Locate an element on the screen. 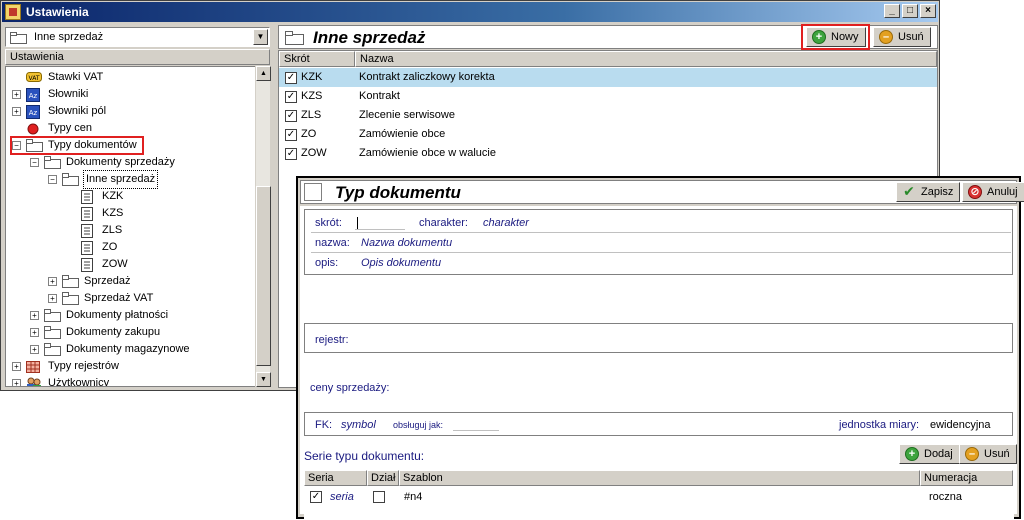  rejestr-box: rejestr: is located at coordinates (658, 338).